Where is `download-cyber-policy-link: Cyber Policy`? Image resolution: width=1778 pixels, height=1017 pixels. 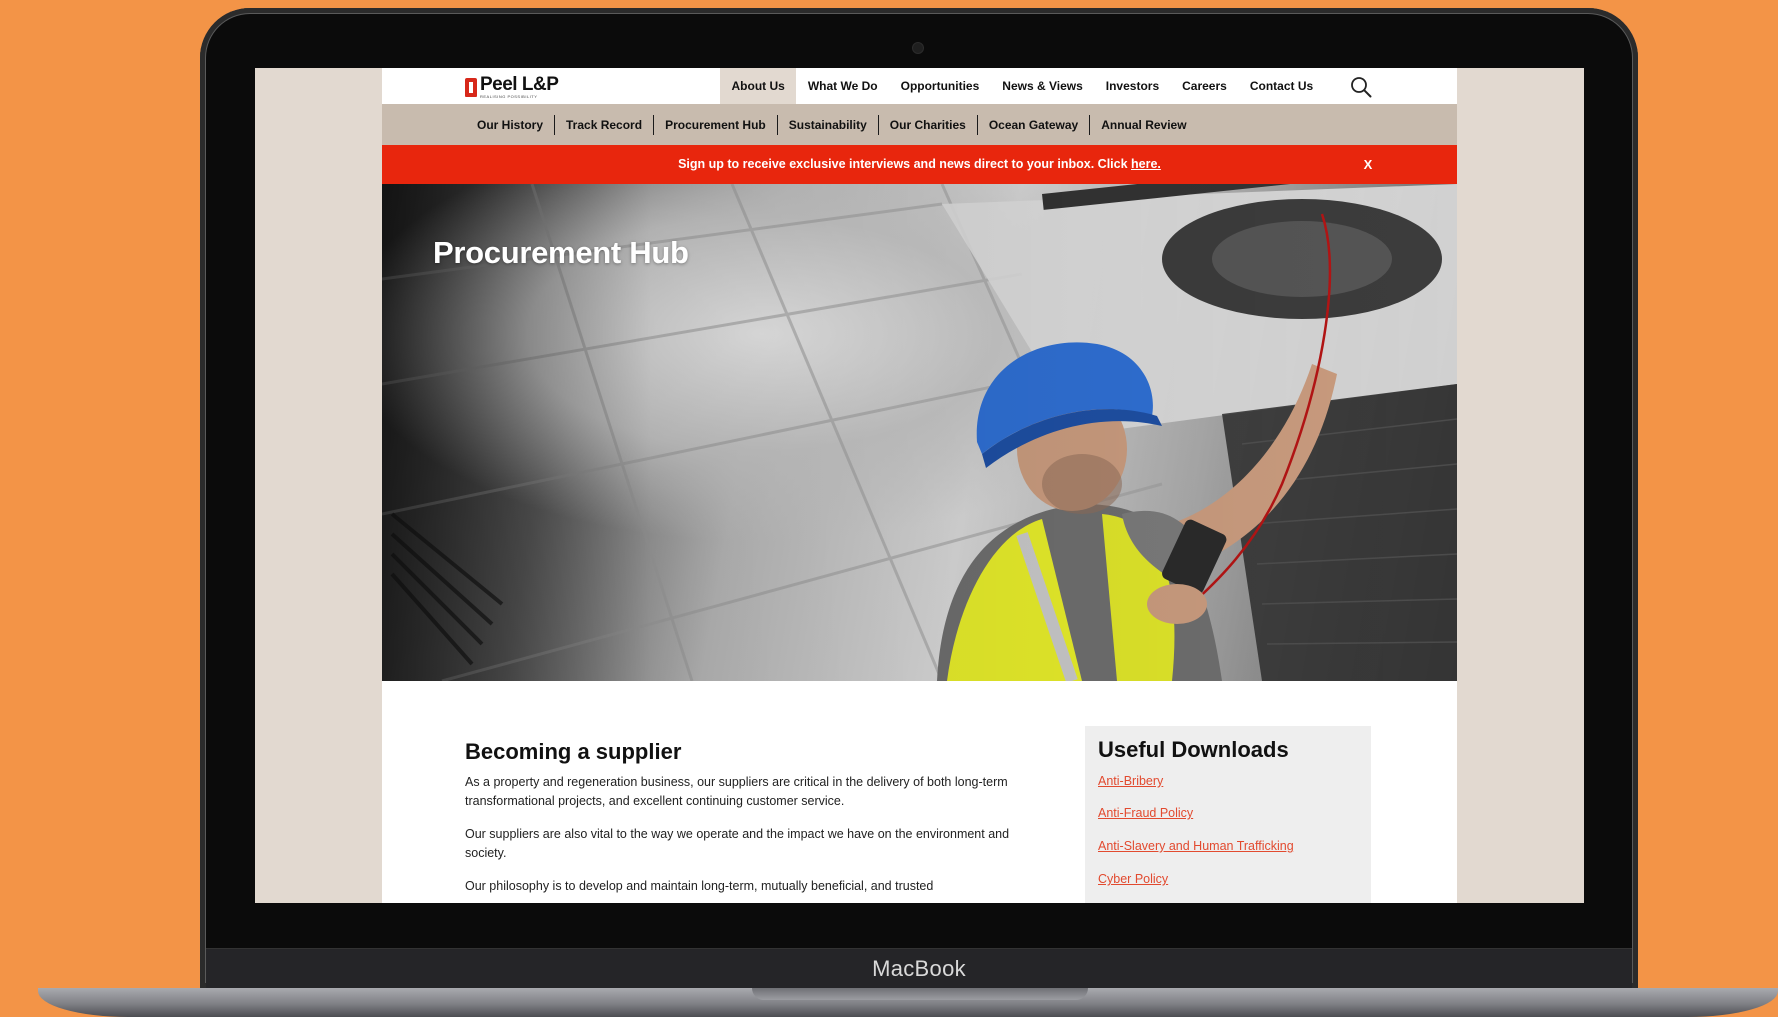 download-cyber-policy-link: Cyber Policy is located at coordinates (1133, 879).